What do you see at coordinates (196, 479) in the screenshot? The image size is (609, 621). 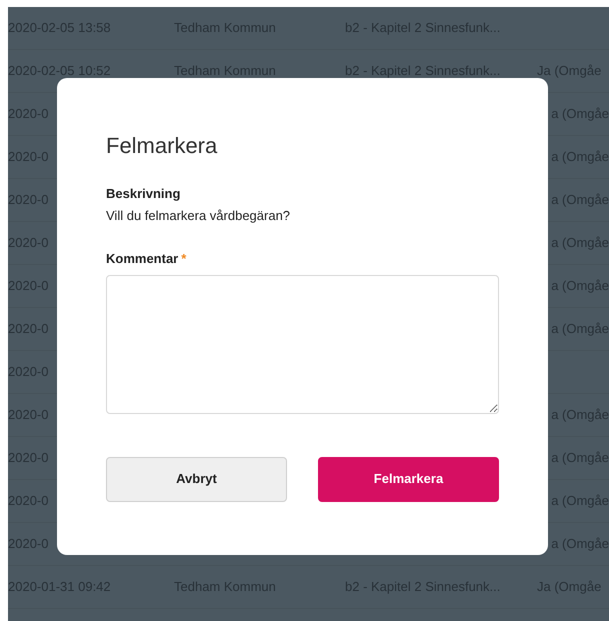 I see `cancel-button: Avbryt` at bounding box center [196, 479].